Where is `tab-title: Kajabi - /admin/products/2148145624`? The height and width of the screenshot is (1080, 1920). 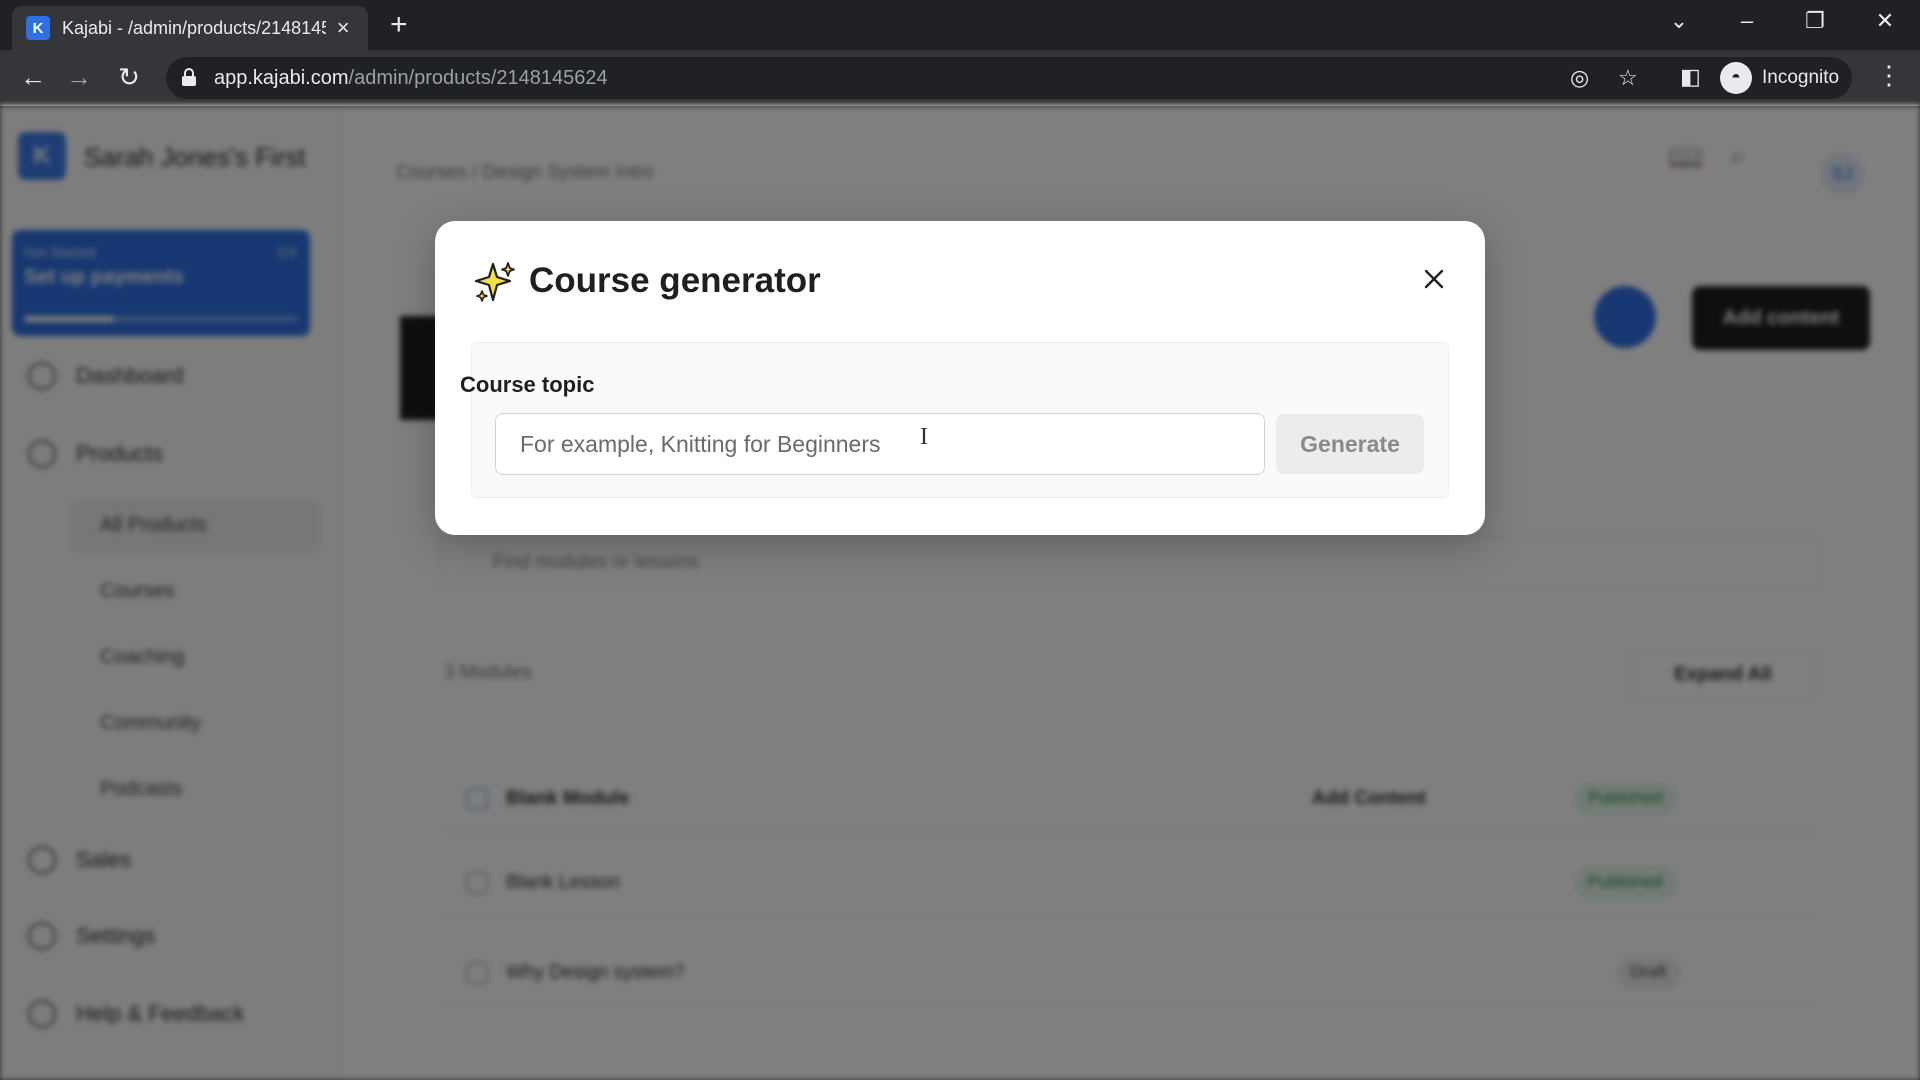 tab-title: Kajabi - /admin/products/2148145624 is located at coordinates (194, 27).